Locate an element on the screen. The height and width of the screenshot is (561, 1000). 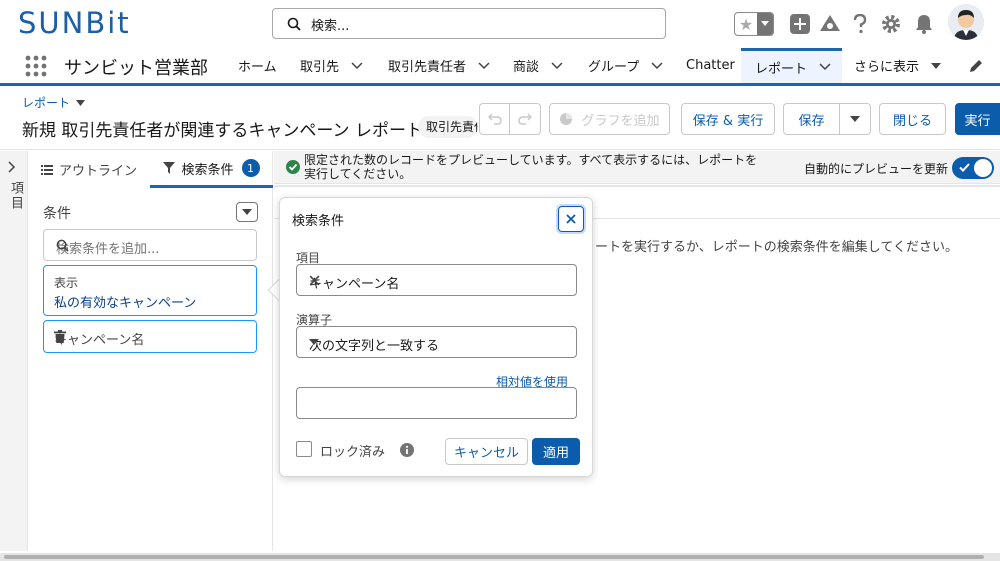
search-icon is located at coordinates (150, 245).